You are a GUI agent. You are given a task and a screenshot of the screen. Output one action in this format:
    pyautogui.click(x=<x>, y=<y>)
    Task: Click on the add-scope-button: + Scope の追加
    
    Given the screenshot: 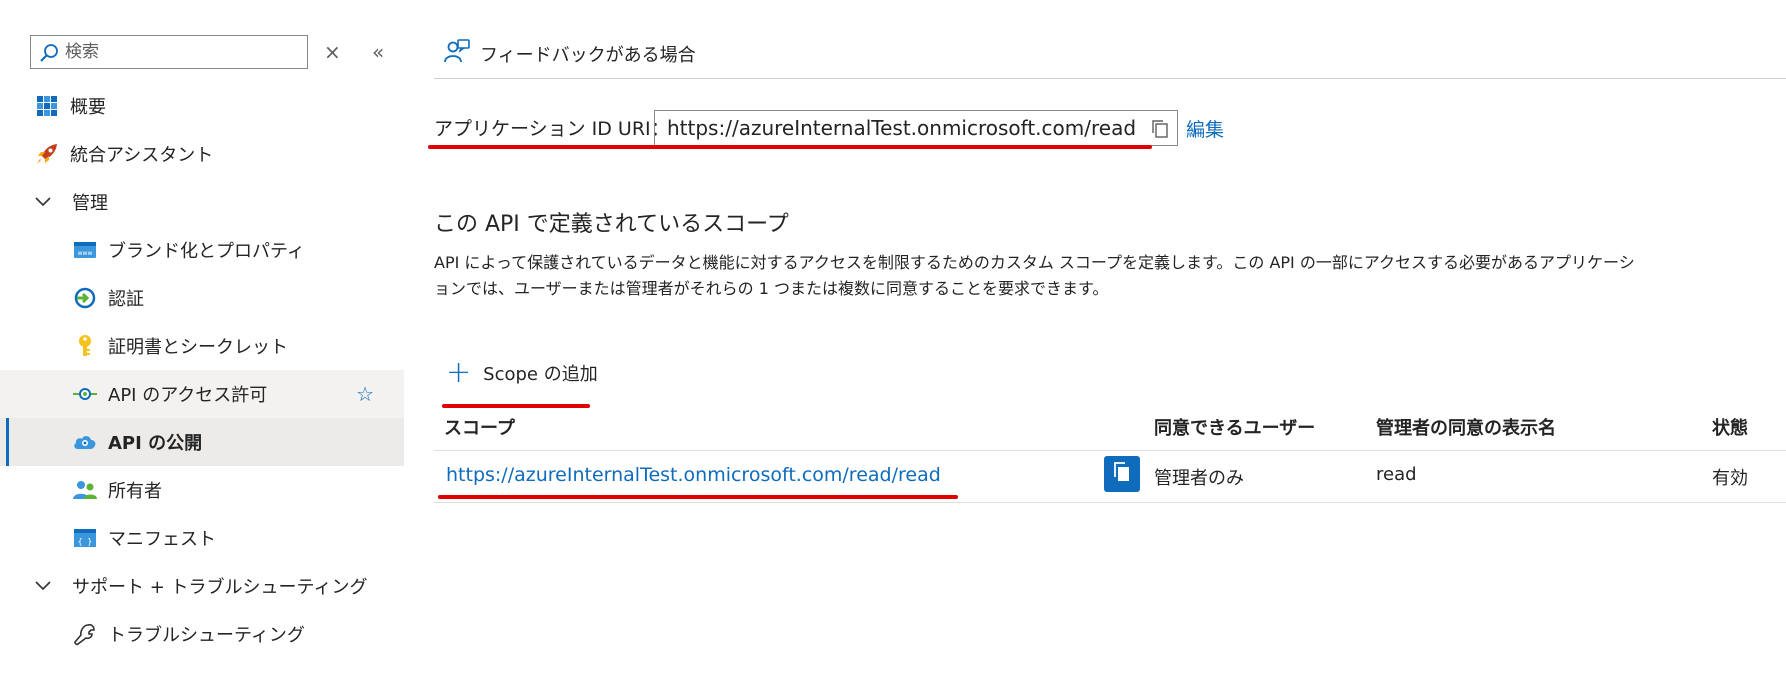 What is the action you would take?
    pyautogui.click(x=522, y=372)
    